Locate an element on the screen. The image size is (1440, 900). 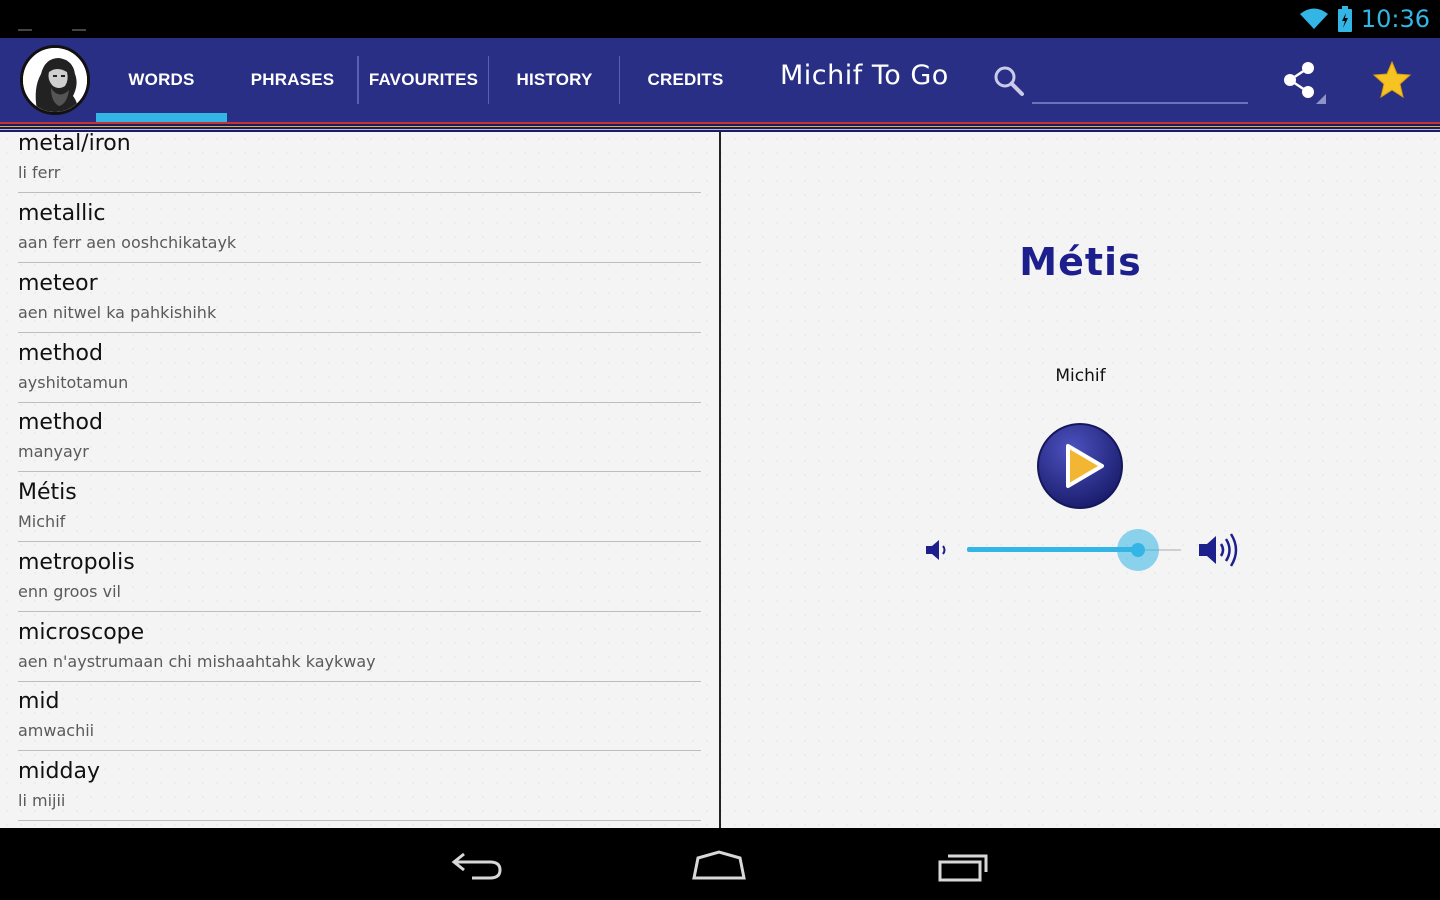
status-bar: 10:36 is located at coordinates (720, 19).